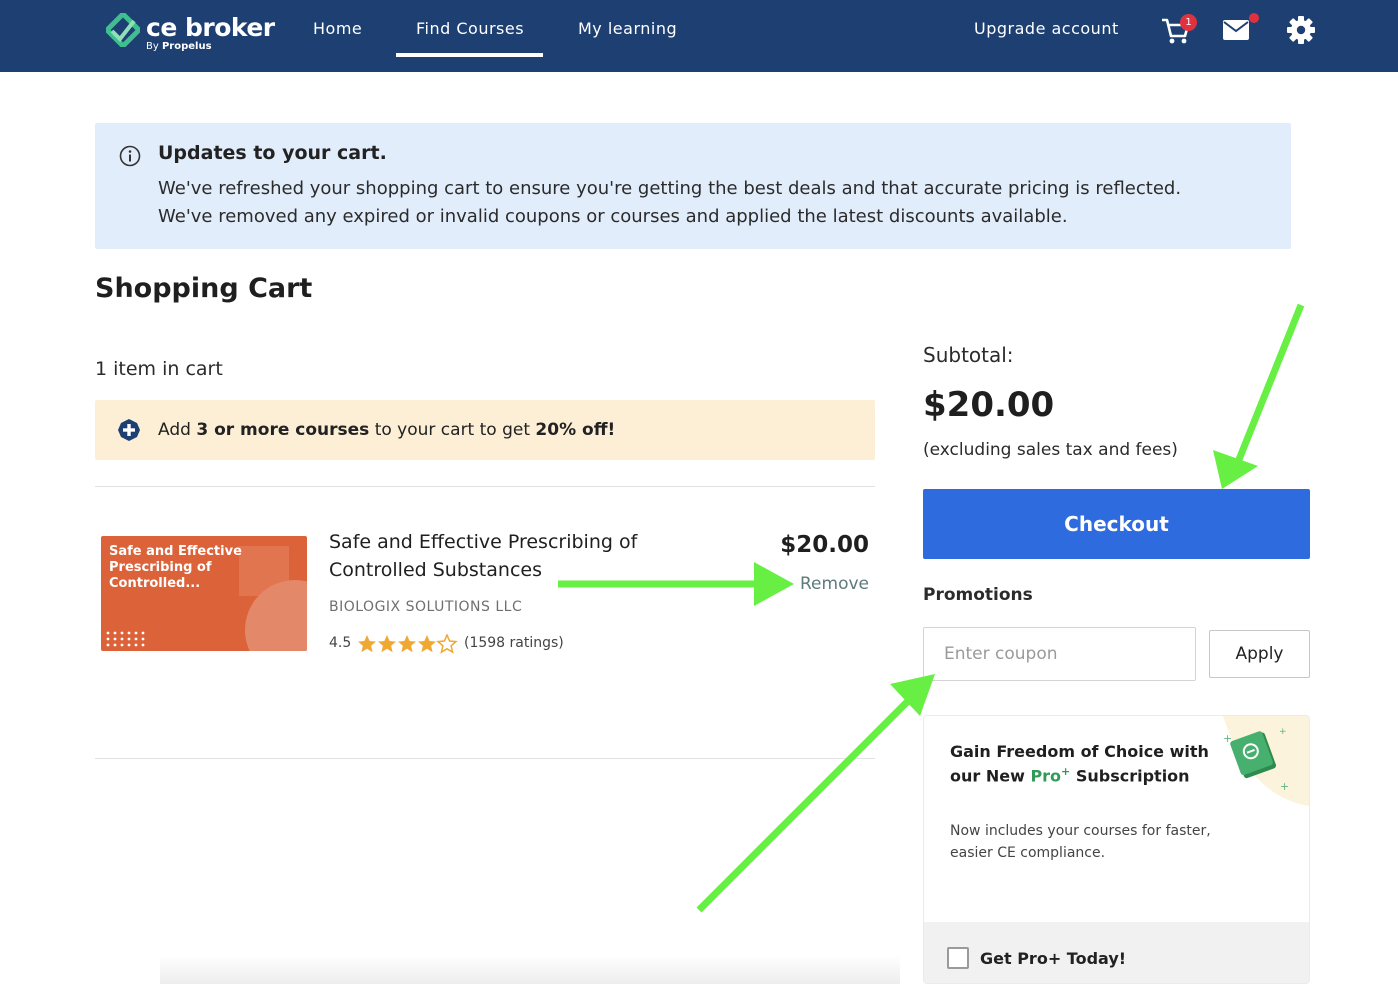 The image size is (1398, 984). What do you see at coordinates (1266, 761) in the screenshot?
I see `pro-badge-icon: + + +` at bounding box center [1266, 761].